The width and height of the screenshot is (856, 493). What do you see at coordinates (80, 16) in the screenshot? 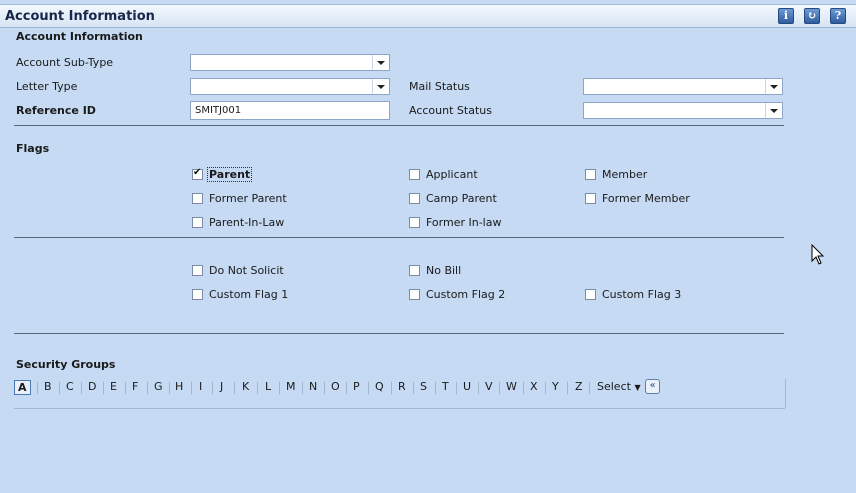
I see `panel-title: Account Information` at bounding box center [80, 16].